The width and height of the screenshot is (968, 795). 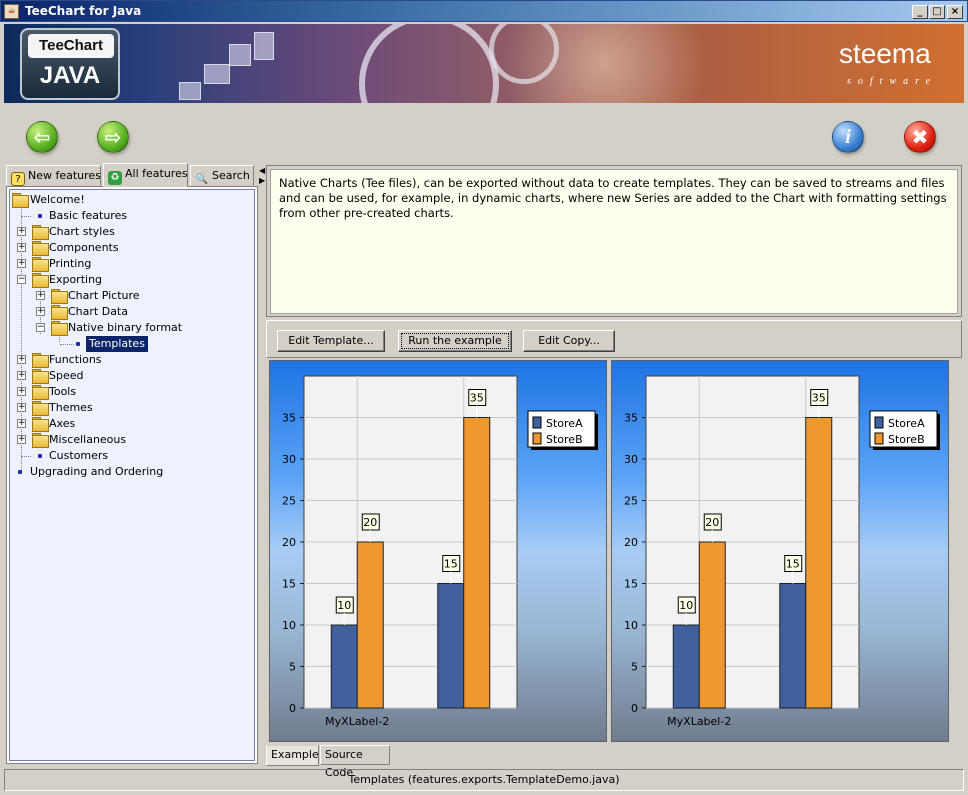 What do you see at coordinates (112, 392) in the screenshot?
I see `tree-item-tools: + Tools` at bounding box center [112, 392].